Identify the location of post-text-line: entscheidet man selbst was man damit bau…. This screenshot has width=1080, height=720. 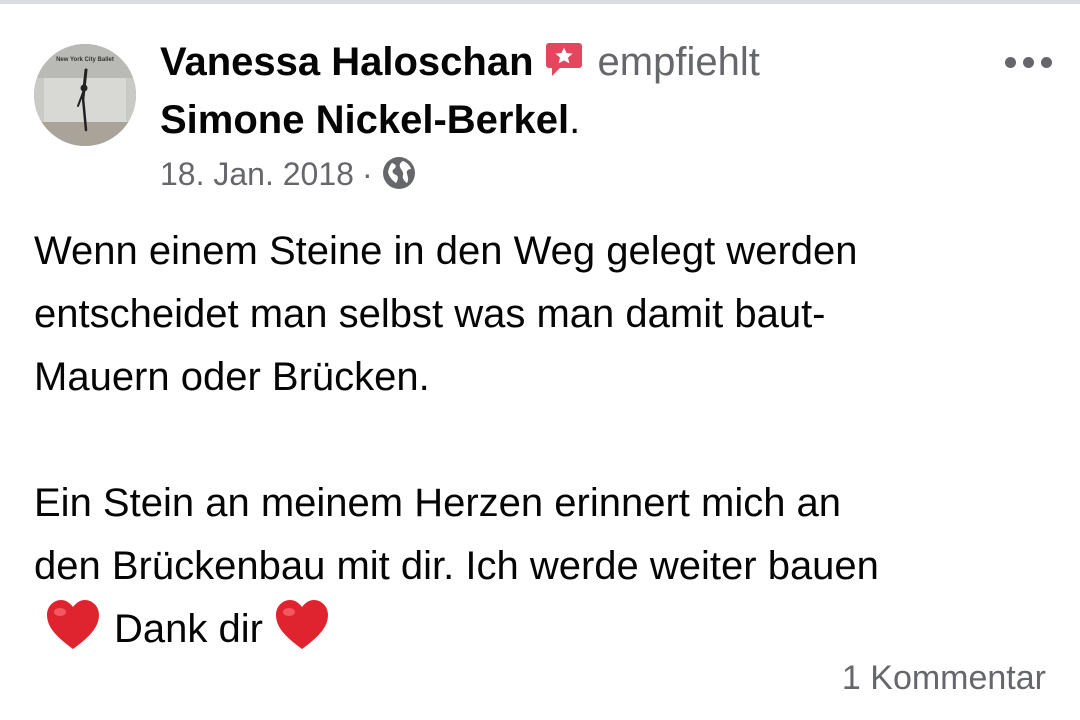
(430, 314).